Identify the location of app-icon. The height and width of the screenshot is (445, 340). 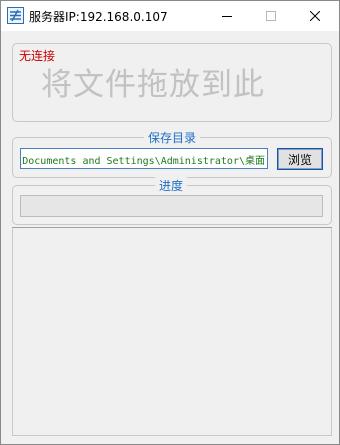
(15, 15).